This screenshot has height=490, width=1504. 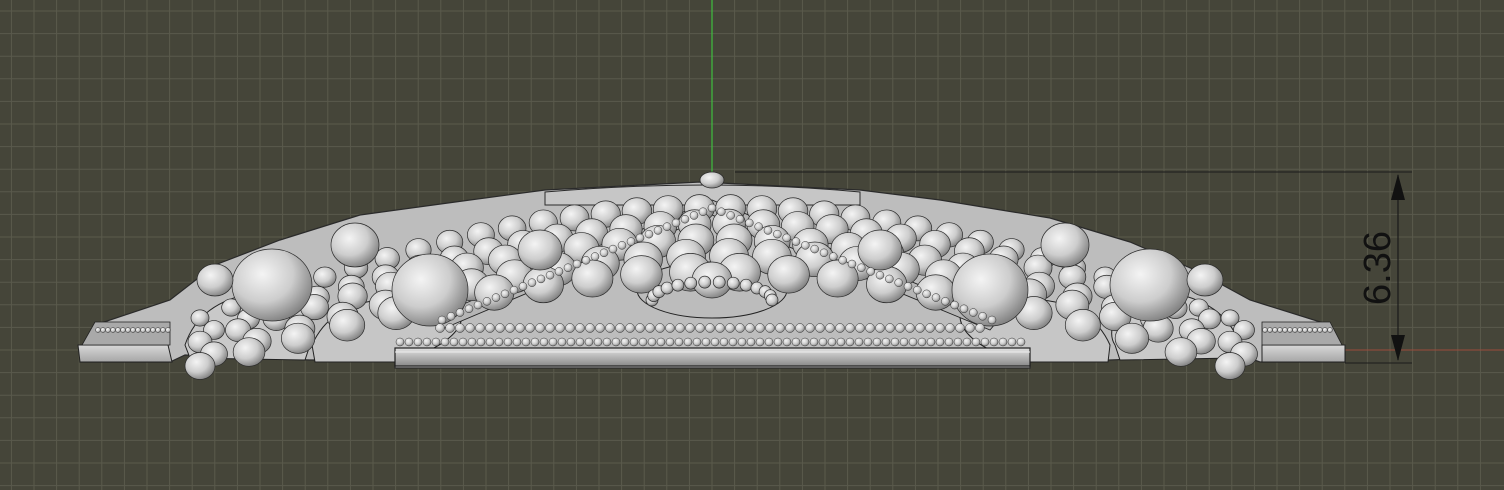 What do you see at coordinates (125, 353) in the screenshot?
I see `left-end-block` at bounding box center [125, 353].